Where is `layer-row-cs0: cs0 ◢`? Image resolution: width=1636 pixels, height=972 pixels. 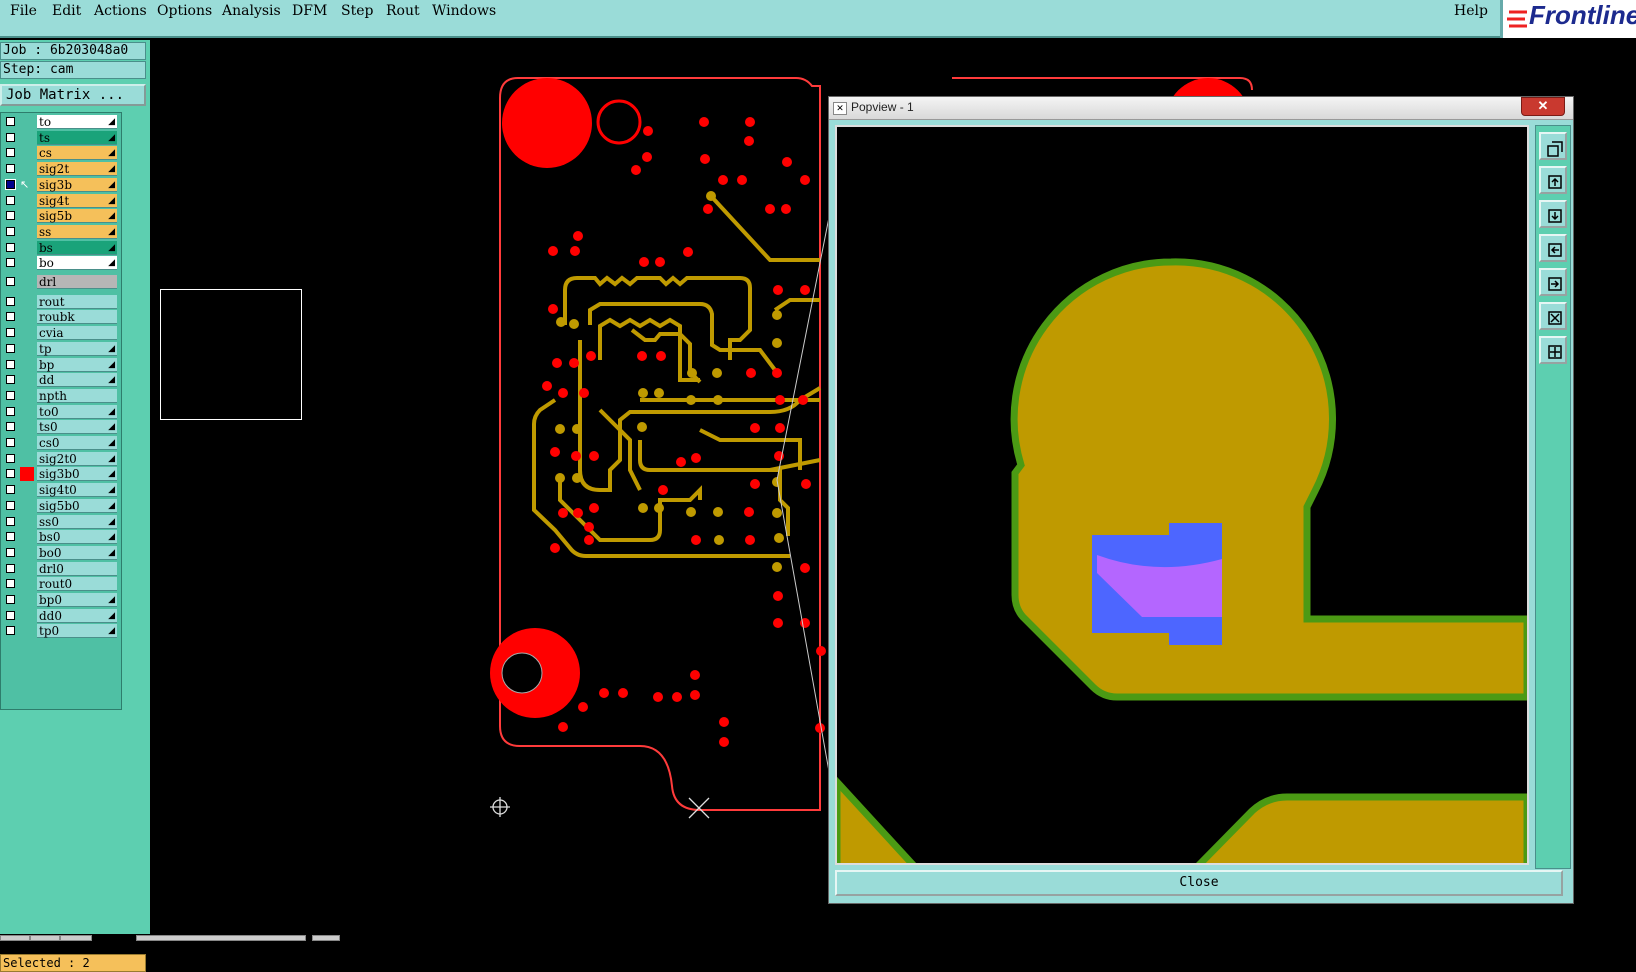 layer-row-cs0: cs0 ◢ is located at coordinates (61, 443).